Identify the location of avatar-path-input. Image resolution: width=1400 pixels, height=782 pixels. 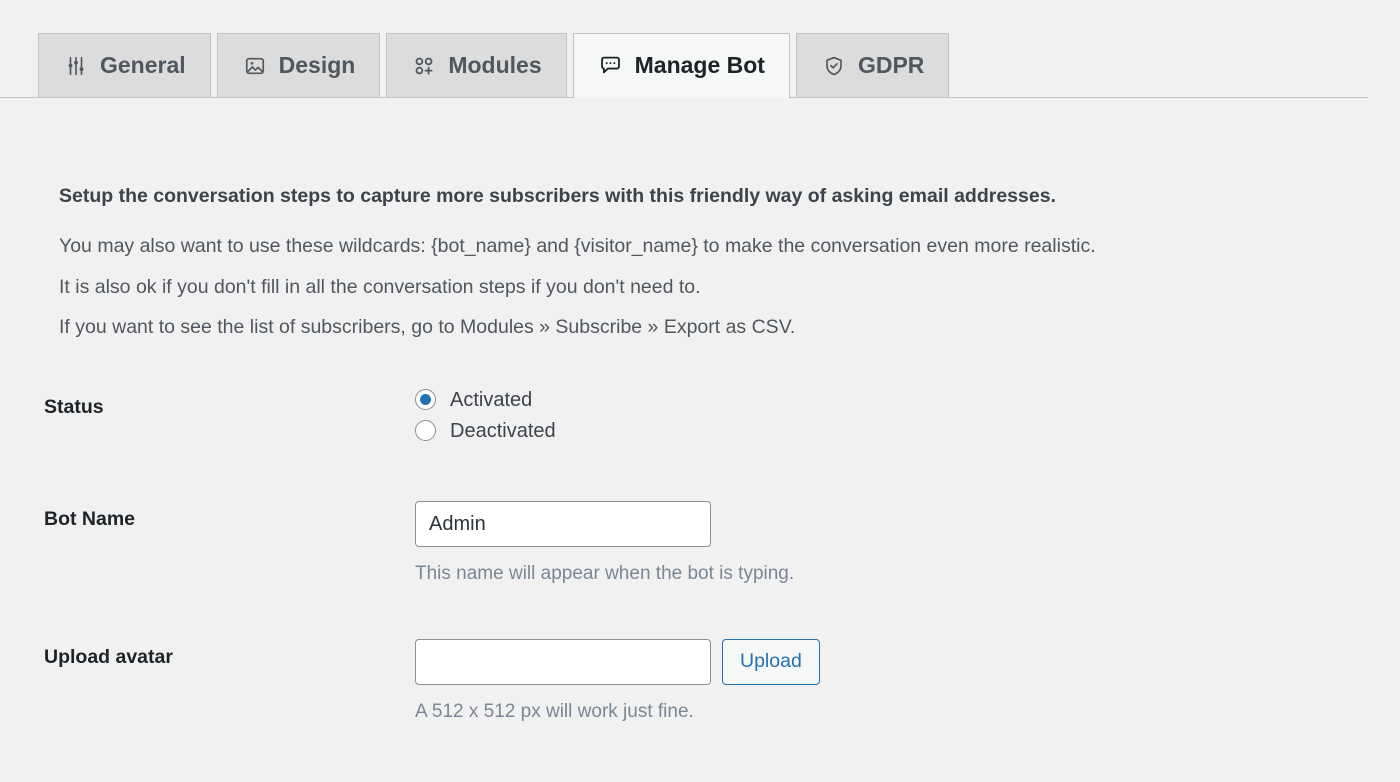
(563, 661).